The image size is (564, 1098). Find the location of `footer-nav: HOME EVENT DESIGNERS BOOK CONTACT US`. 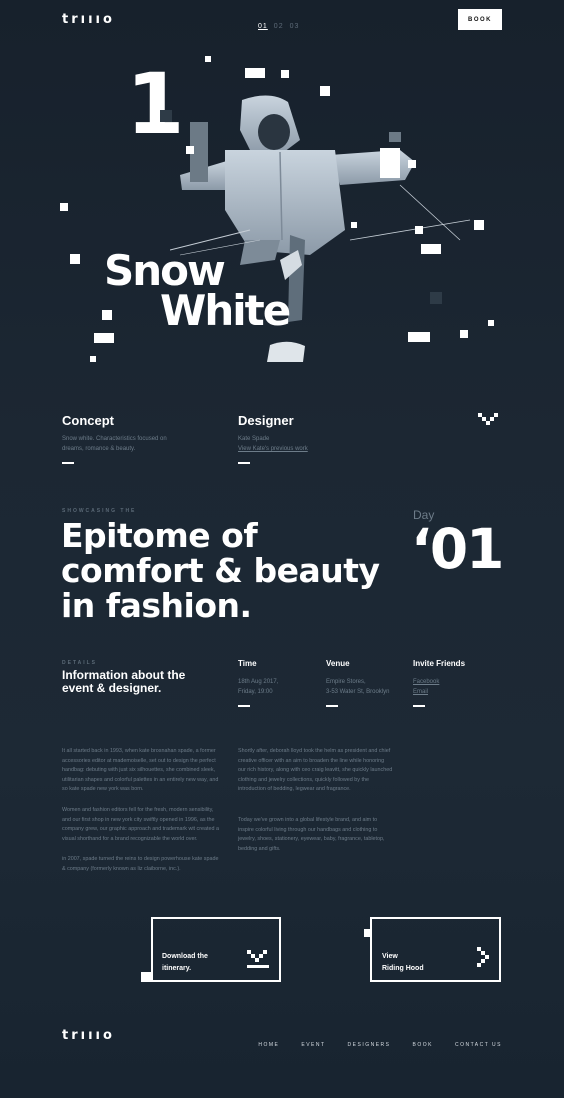

footer-nav: HOME EVENT DESIGNERS BOOK CONTACT US is located at coordinates (369, 1042).